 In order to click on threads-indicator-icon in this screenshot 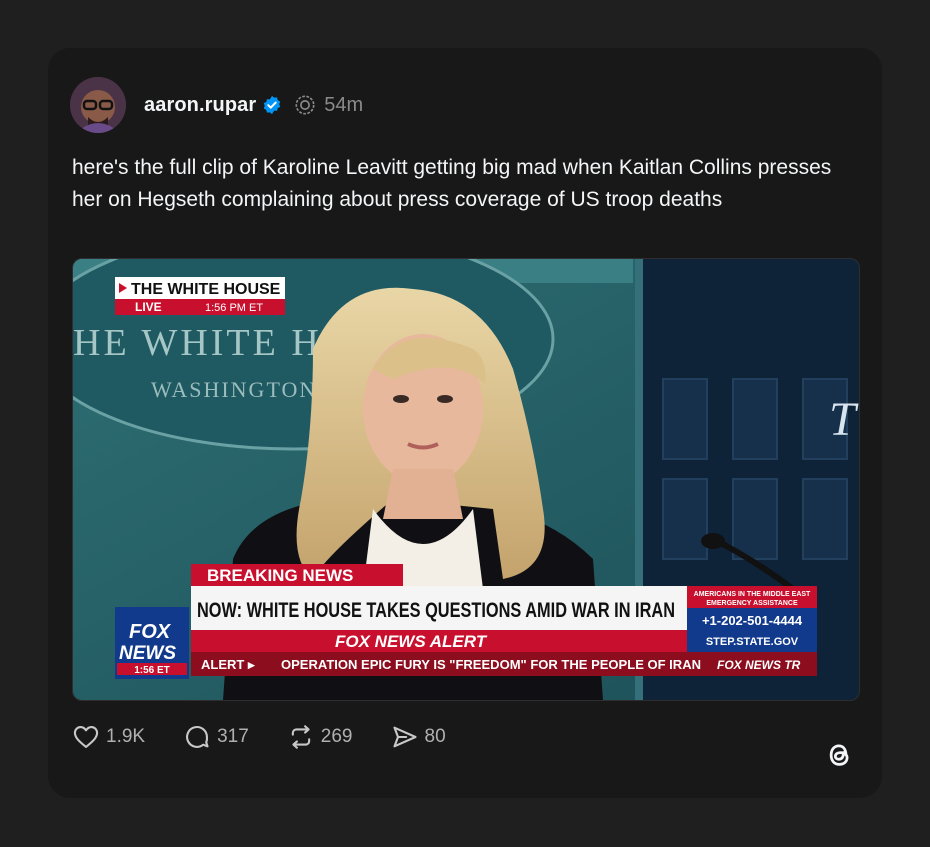, I will do `click(305, 105)`.